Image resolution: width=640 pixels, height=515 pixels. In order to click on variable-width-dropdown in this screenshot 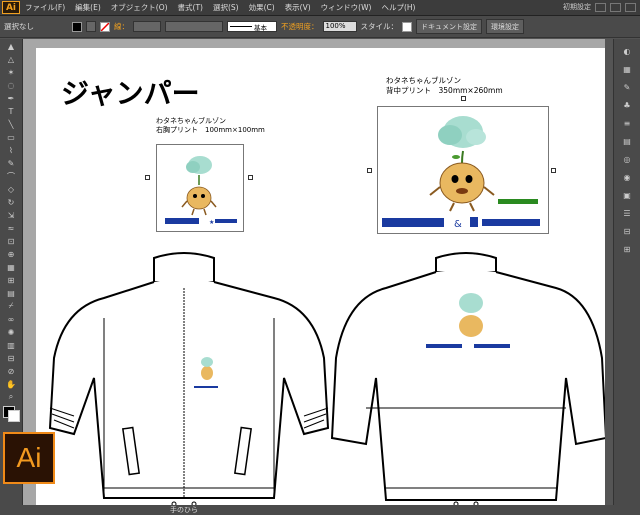, I will do `click(194, 26)`.